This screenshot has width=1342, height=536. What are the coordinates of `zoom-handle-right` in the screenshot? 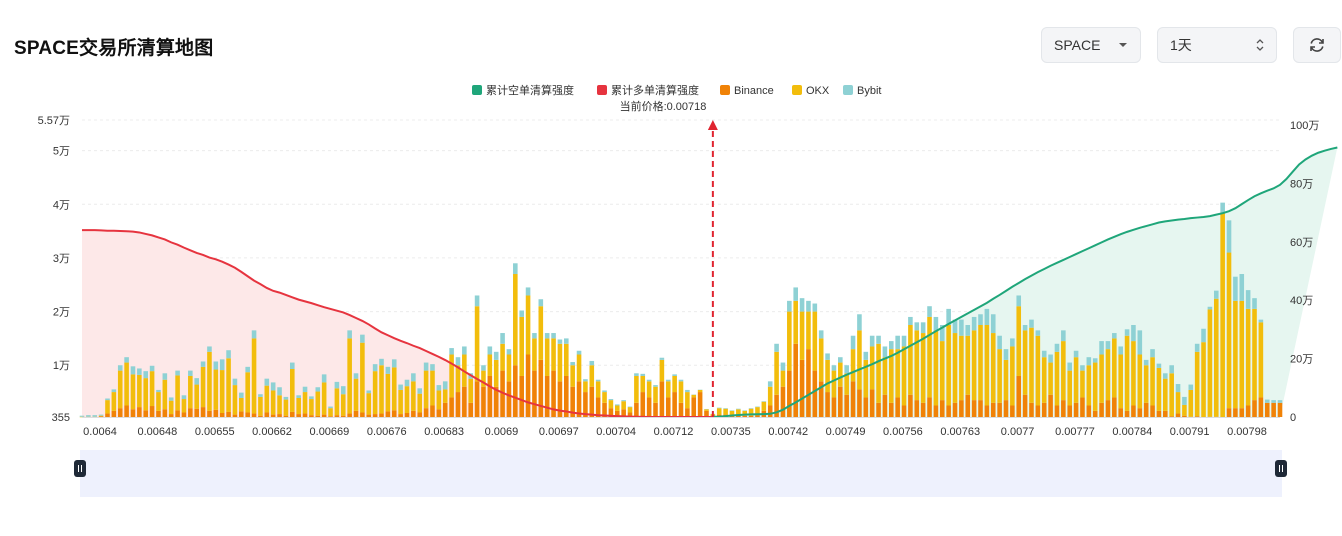 It's located at (1281, 468).